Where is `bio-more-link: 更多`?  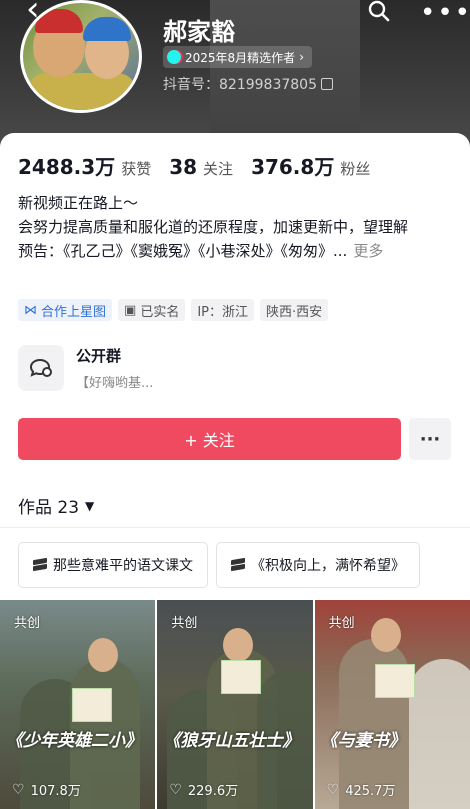
bio-more-link: 更多 is located at coordinates (368, 251).